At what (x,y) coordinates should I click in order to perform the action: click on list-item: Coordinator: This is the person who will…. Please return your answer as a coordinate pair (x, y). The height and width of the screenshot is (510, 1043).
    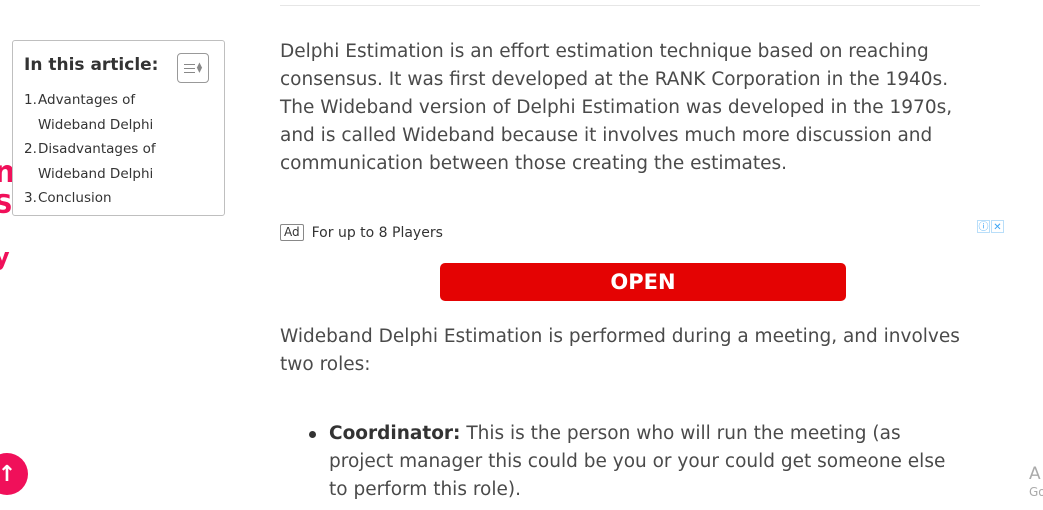
    Looking at the image, I should click on (639, 462).